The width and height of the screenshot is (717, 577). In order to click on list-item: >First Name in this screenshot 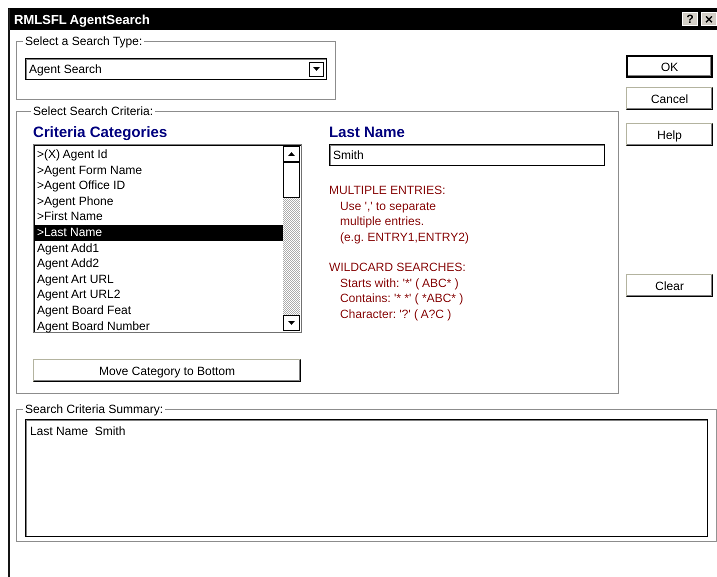, I will do `click(159, 217)`.